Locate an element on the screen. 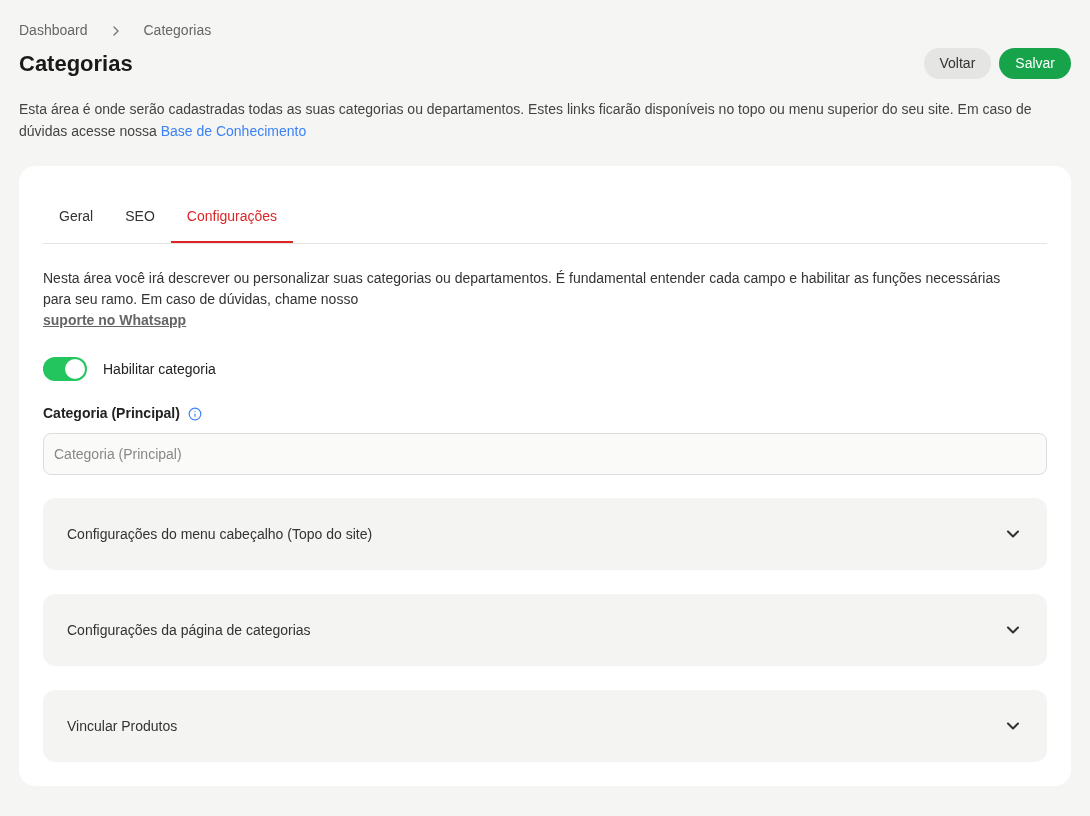 This screenshot has height=816, width=1090. field-label: Categoria (Principal) is located at coordinates (111, 413).